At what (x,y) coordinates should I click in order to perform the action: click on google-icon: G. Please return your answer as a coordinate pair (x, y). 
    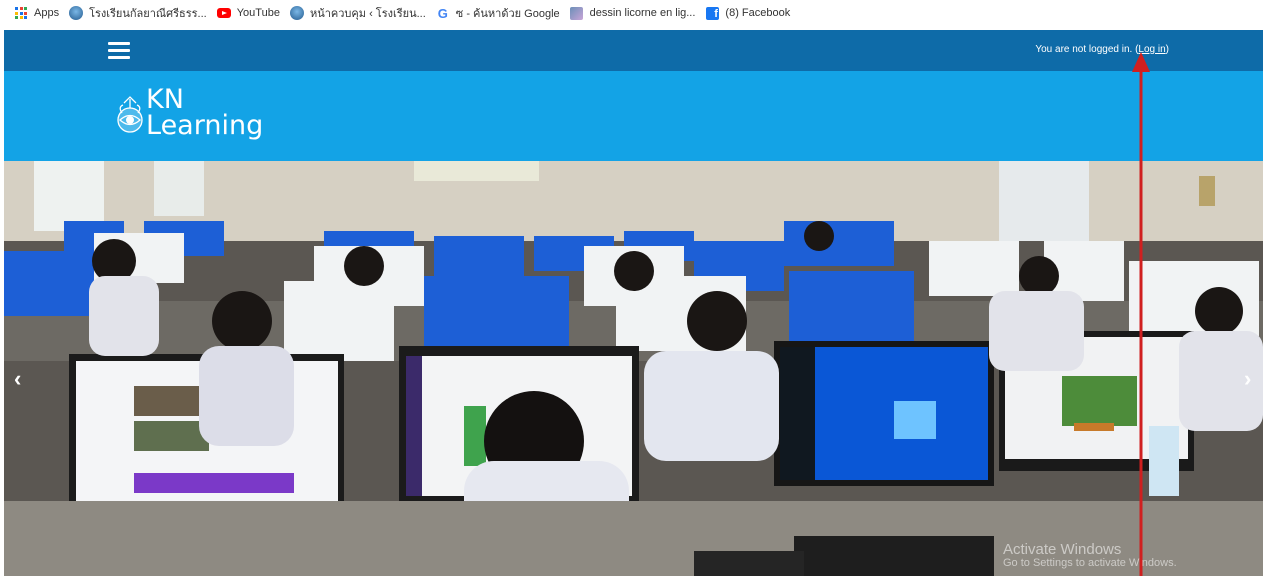
    Looking at the image, I should click on (442, 13).